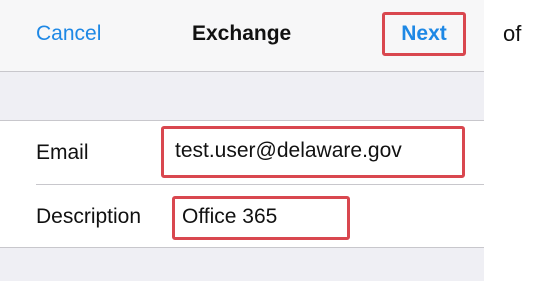 This screenshot has width=544, height=281. What do you see at coordinates (242, 264) in the screenshot?
I see `section-spacer-bottom` at bounding box center [242, 264].